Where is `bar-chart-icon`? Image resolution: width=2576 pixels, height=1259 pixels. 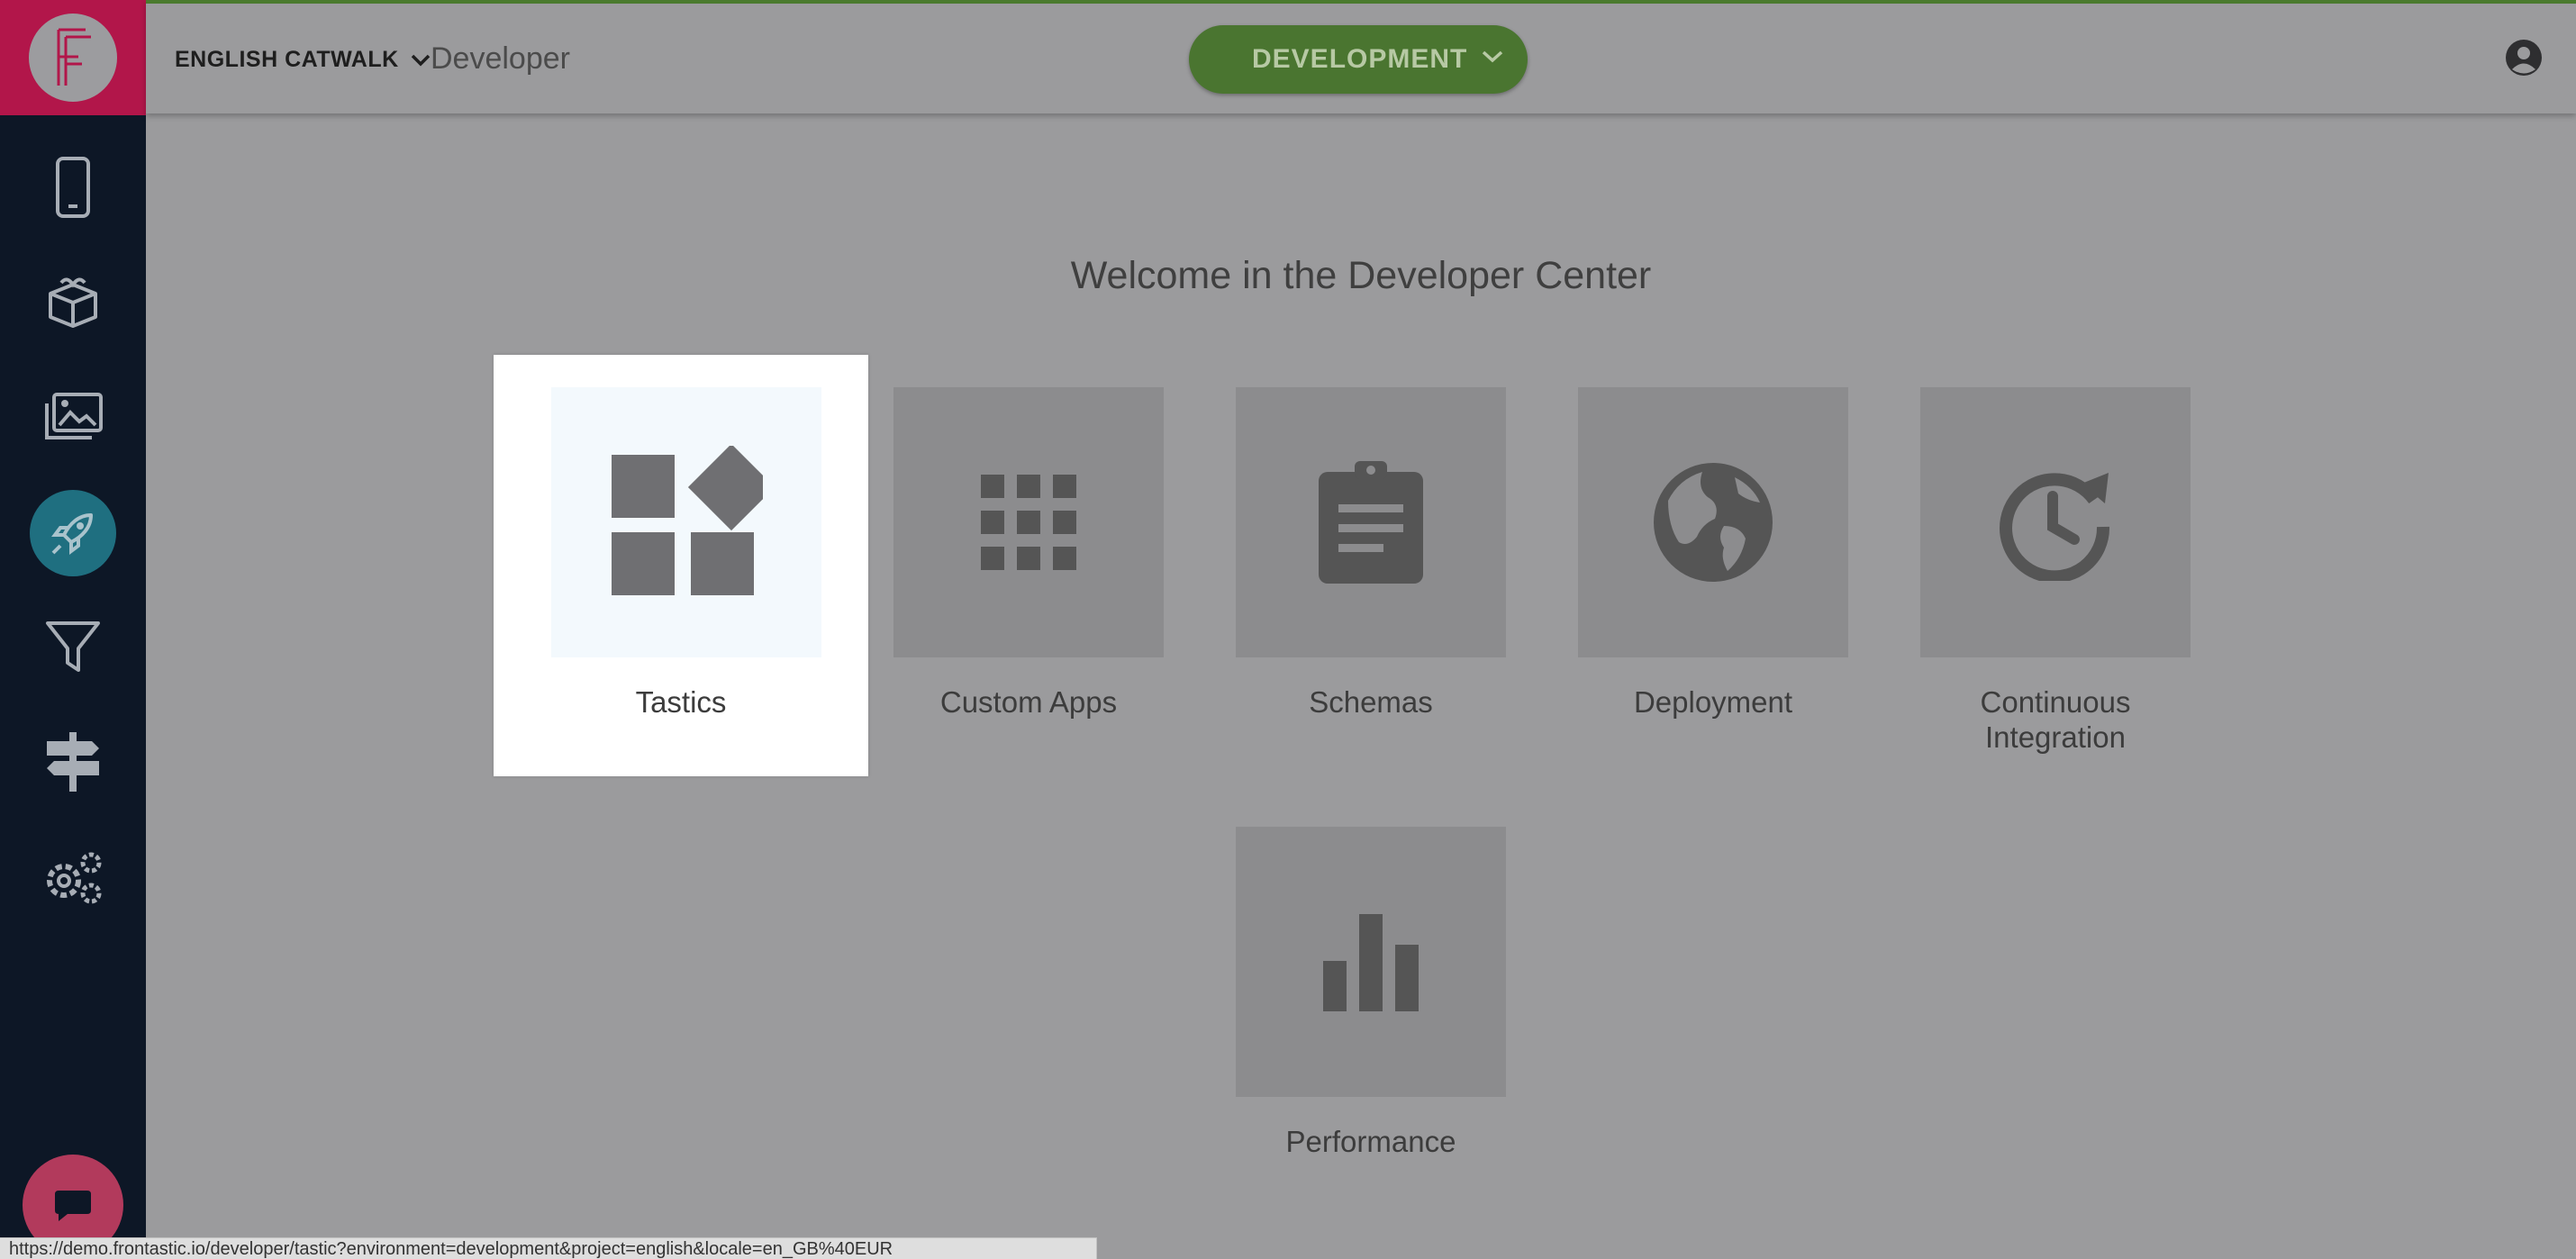
bar-chart-icon is located at coordinates (1371, 962).